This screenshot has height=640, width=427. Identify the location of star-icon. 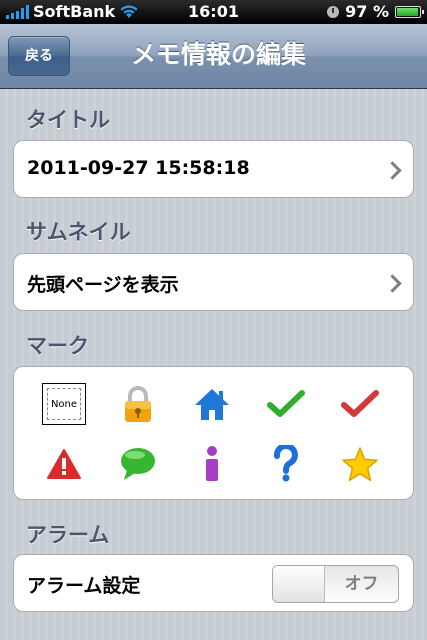
(360, 464).